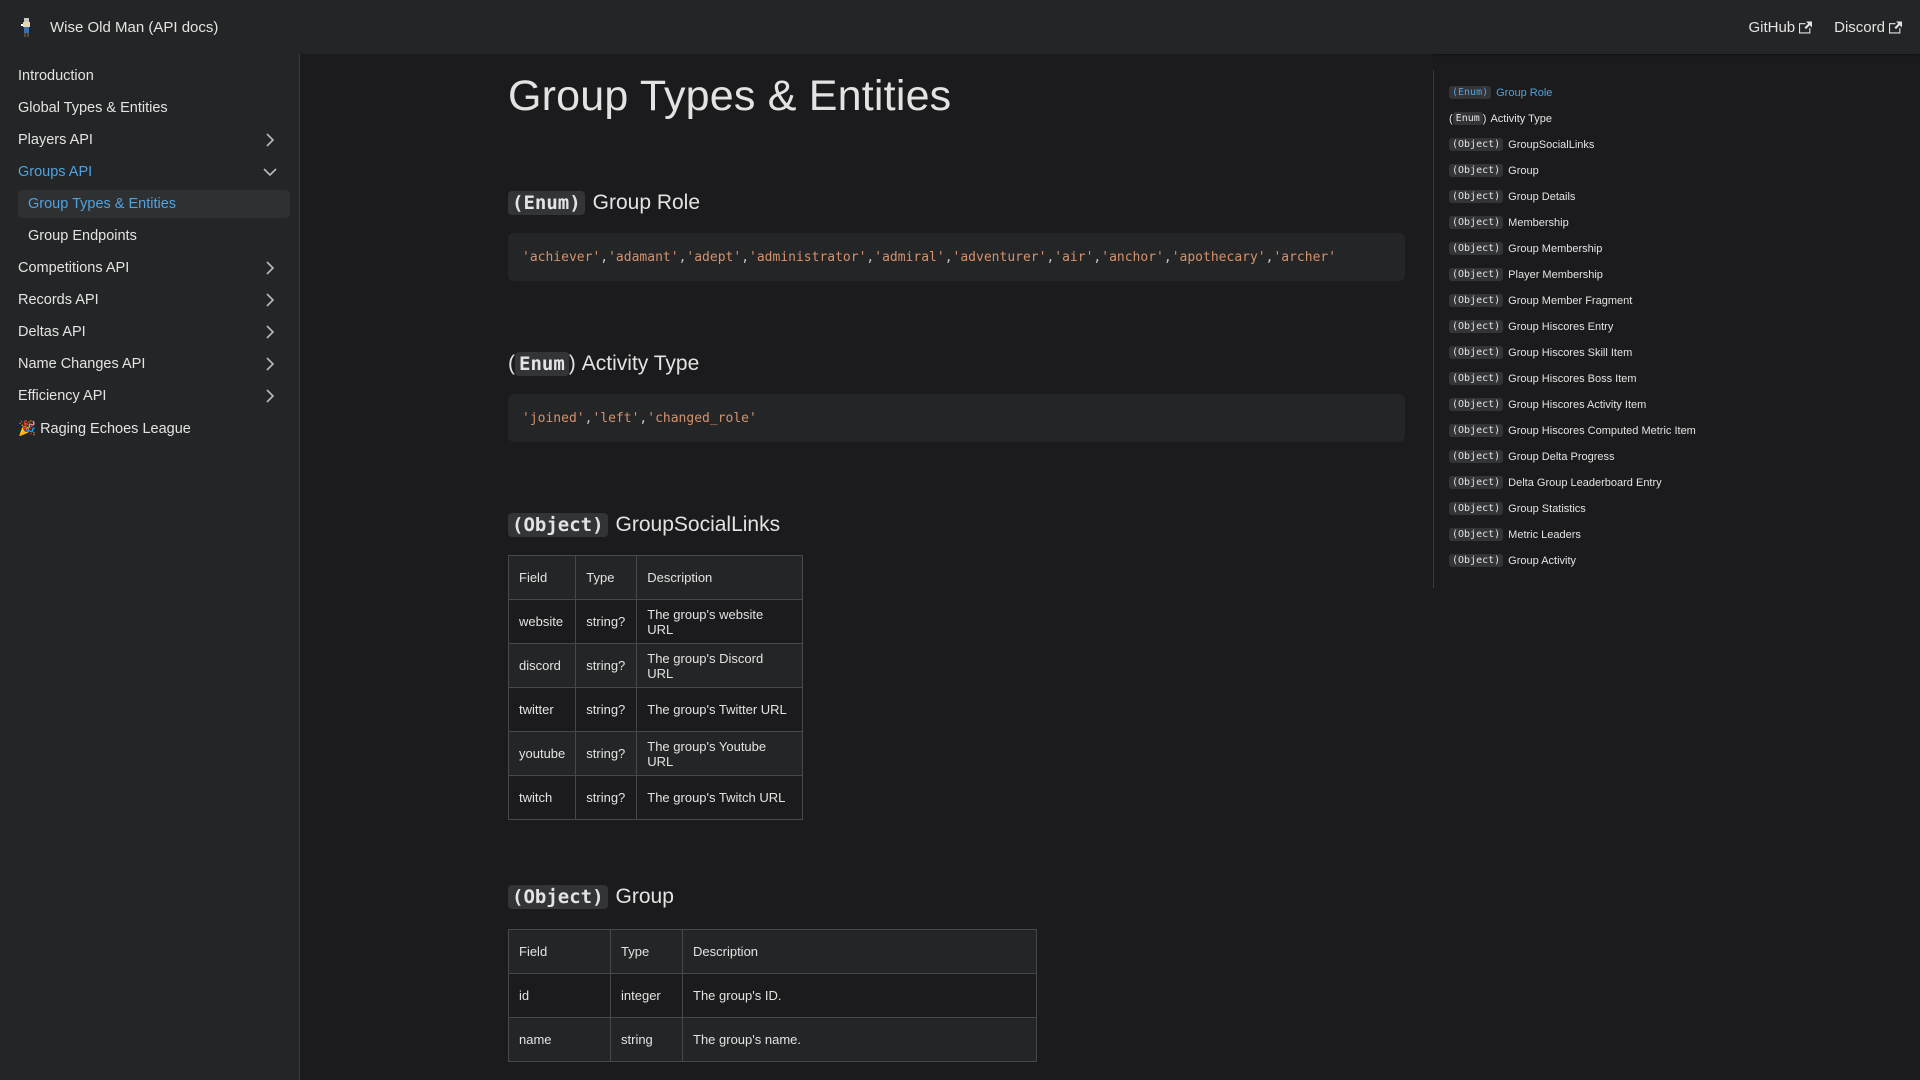 This screenshot has width=1920, height=1080. What do you see at coordinates (149, 300) in the screenshot?
I see `sidebar-item-records-api: Records API` at bounding box center [149, 300].